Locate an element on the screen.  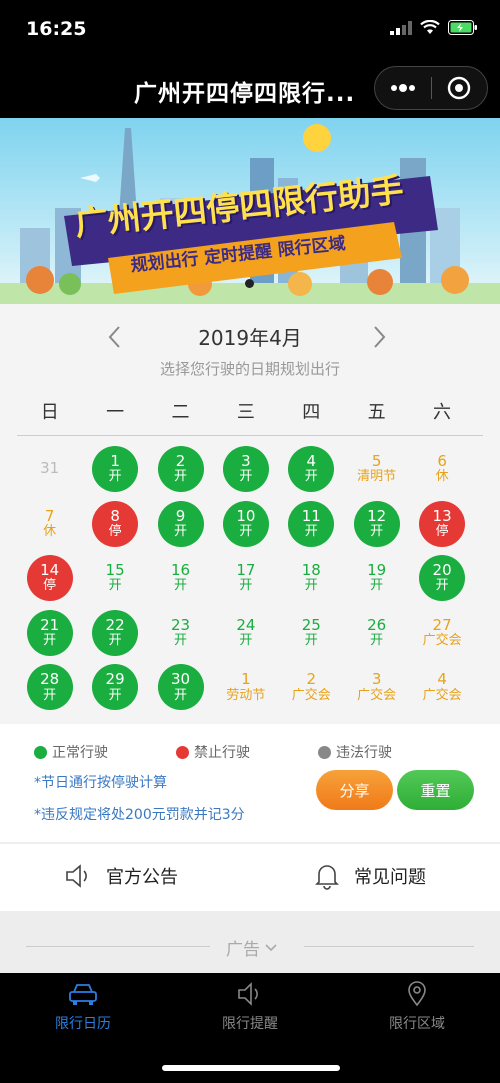
calendar-day: 15 开 is located at coordinates (115, 578).